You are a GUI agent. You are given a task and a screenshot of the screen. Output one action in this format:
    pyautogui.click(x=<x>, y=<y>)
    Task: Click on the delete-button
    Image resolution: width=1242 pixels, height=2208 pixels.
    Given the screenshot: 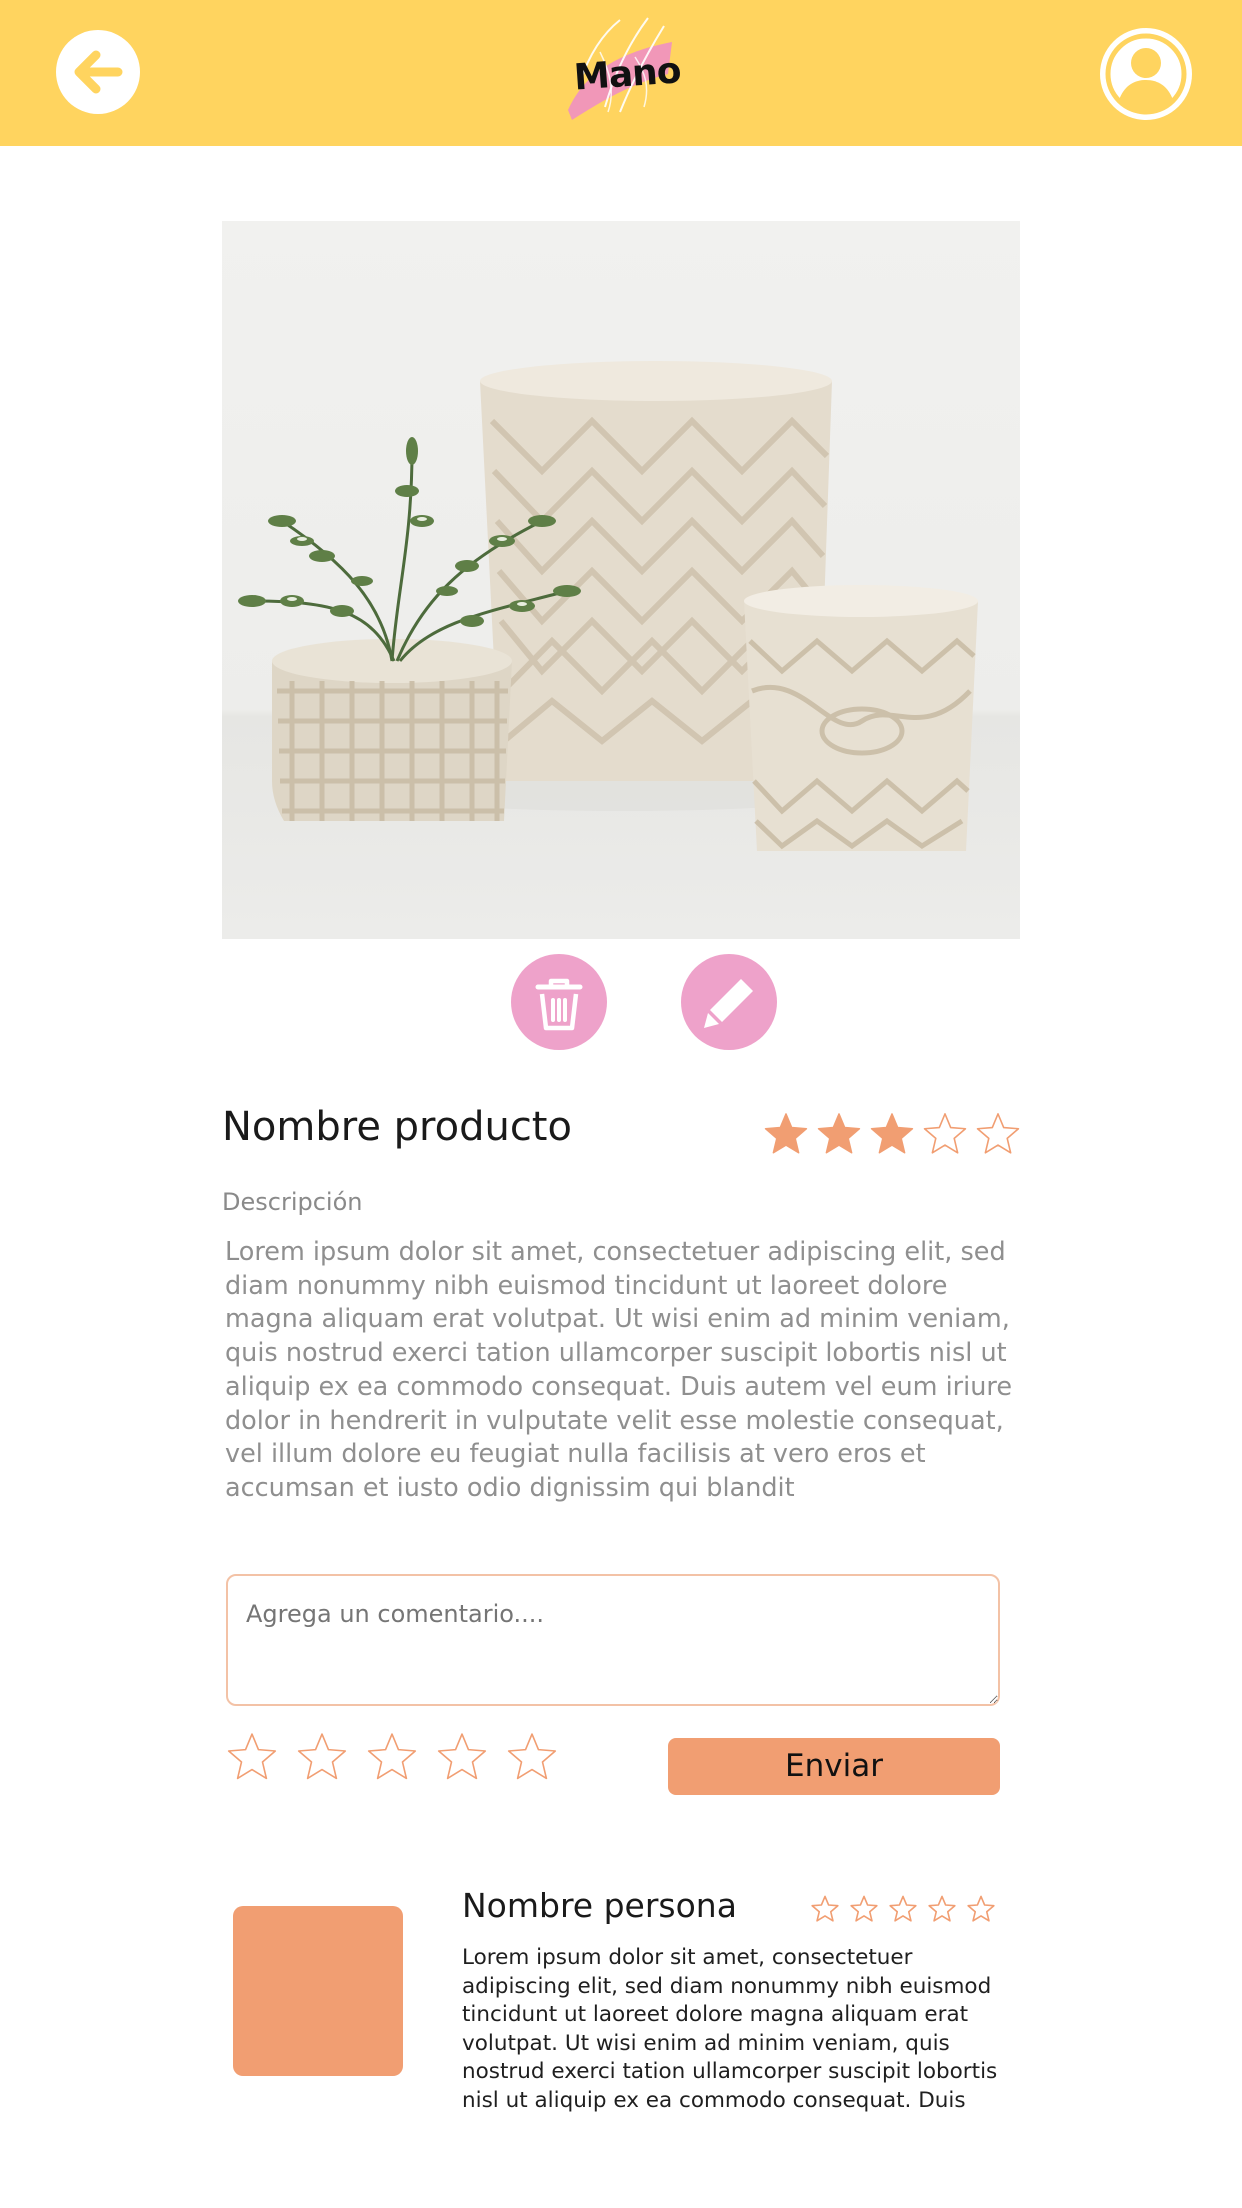 What is the action you would take?
    pyautogui.click(x=559, y=1002)
    